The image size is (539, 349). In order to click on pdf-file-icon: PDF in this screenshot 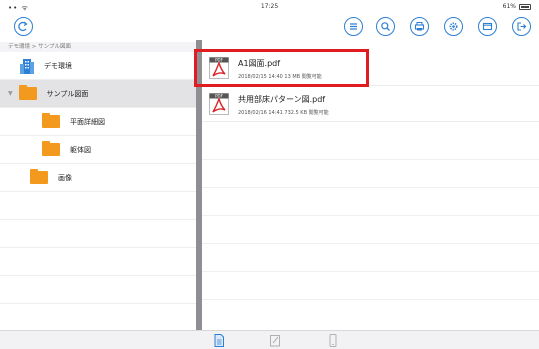, I will do `click(219, 104)`.